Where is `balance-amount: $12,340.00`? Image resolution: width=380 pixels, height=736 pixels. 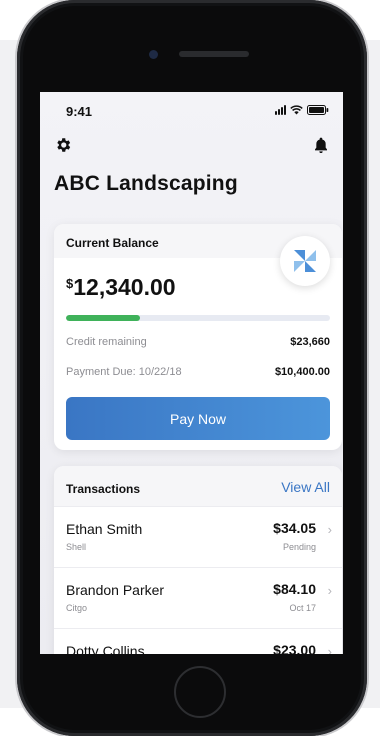
balance-amount: $12,340.00 is located at coordinates (121, 287).